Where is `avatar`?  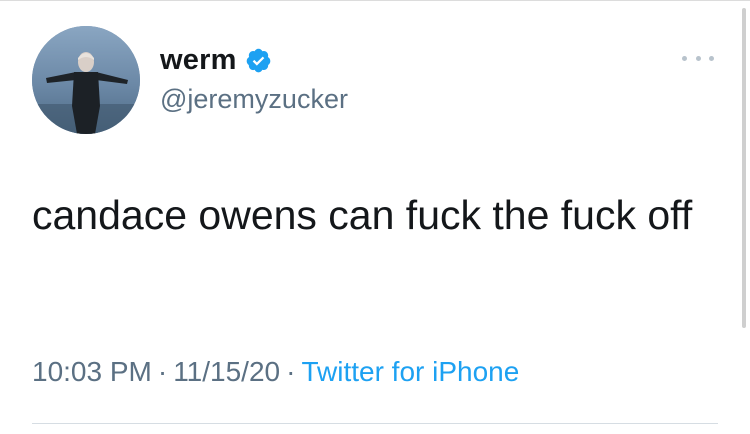 avatar is located at coordinates (86, 80).